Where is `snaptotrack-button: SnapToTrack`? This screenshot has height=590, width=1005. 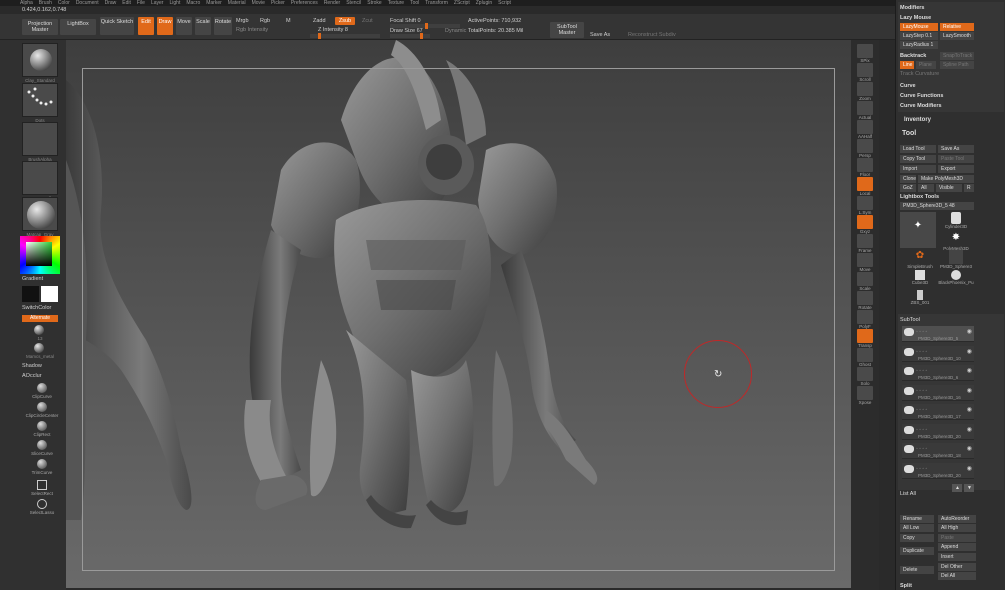 snaptotrack-button: SnapToTrack is located at coordinates (957, 56).